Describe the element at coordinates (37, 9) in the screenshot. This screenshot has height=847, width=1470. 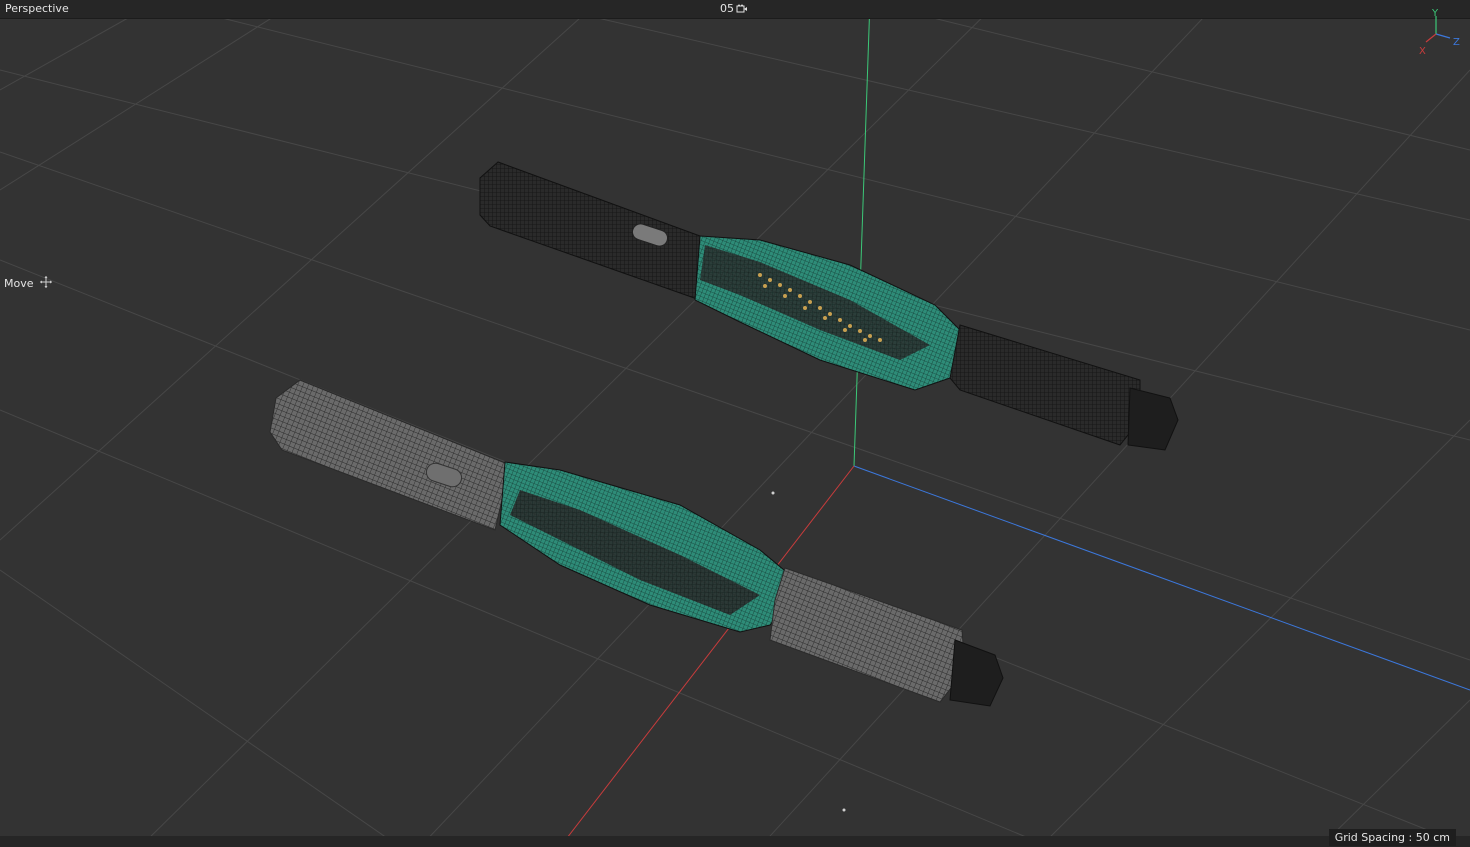
I see `view-name-label: Perspective` at that location.